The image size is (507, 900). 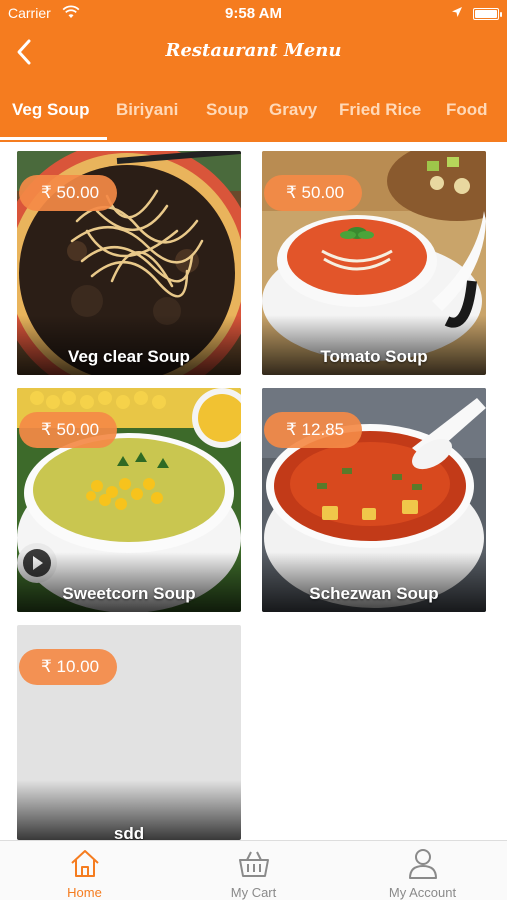 I want to click on bottom-nav: Home My Cart My Account, so click(x=253, y=870).